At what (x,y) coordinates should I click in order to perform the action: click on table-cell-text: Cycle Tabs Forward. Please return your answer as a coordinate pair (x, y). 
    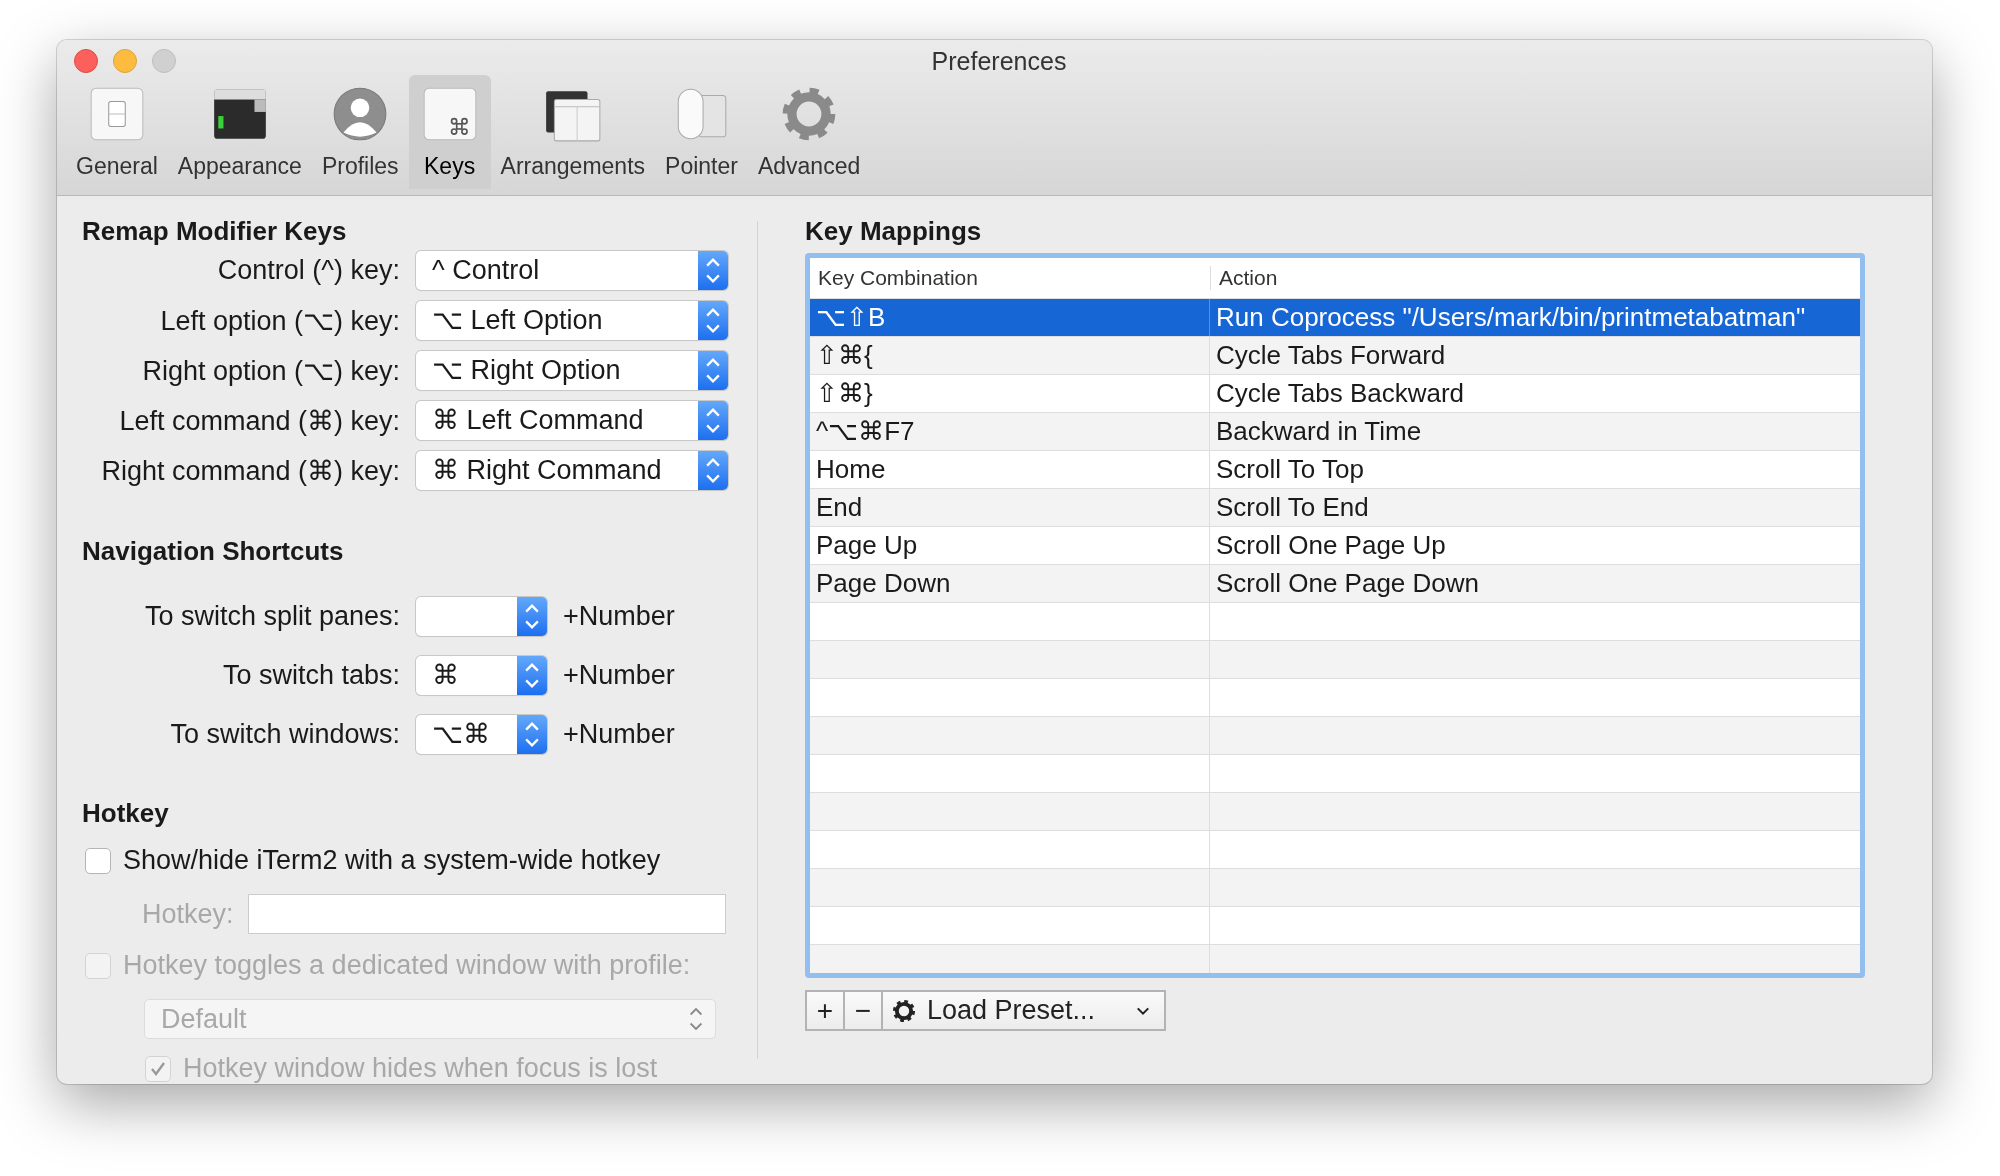
    Looking at the image, I should click on (1330, 355).